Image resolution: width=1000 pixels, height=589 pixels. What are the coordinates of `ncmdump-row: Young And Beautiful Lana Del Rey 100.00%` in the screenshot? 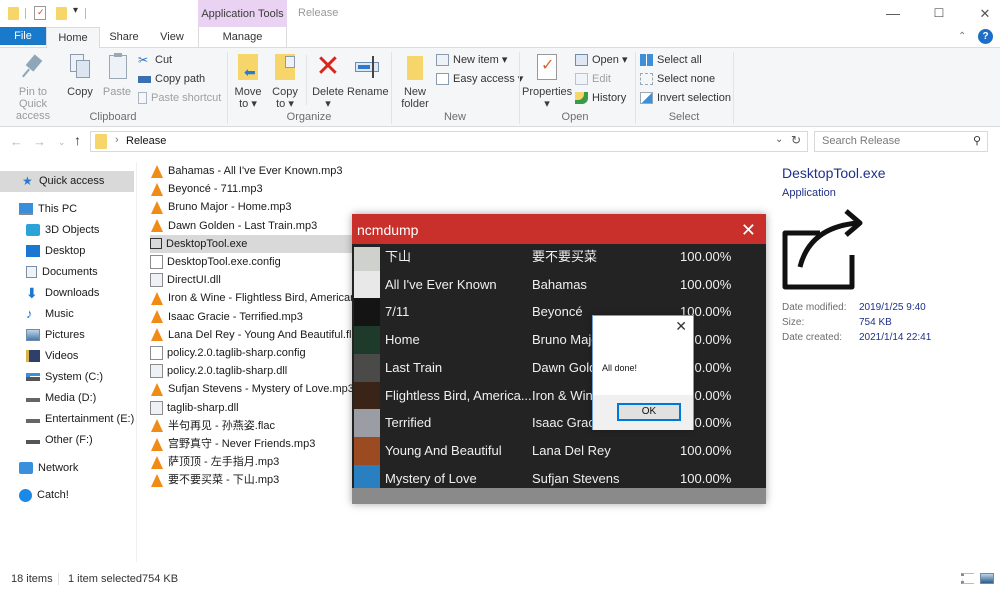 It's located at (559, 450).